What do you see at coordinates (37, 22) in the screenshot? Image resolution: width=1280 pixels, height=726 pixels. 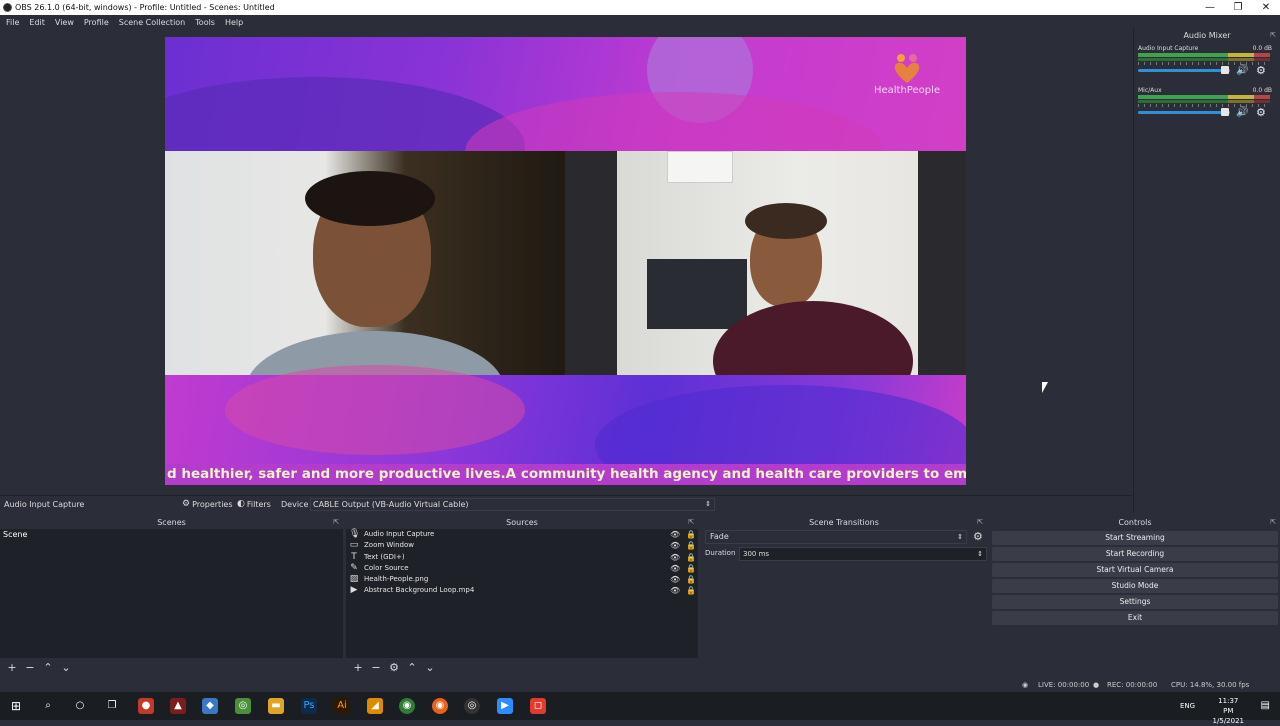 I see `menu-edit: Edit` at bounding box center [37, 22].